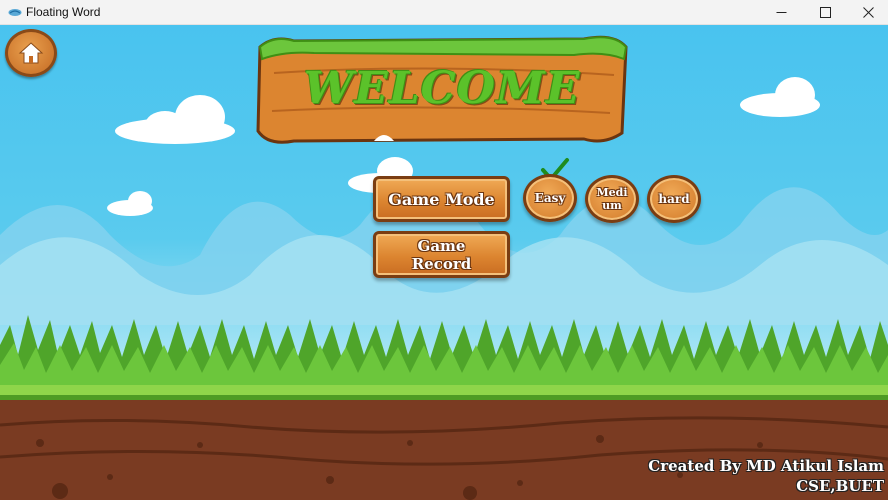 The width and height of the screenshot is (888, 500). I want to click on game-mode-button: Game Mode, so click(441, 199).